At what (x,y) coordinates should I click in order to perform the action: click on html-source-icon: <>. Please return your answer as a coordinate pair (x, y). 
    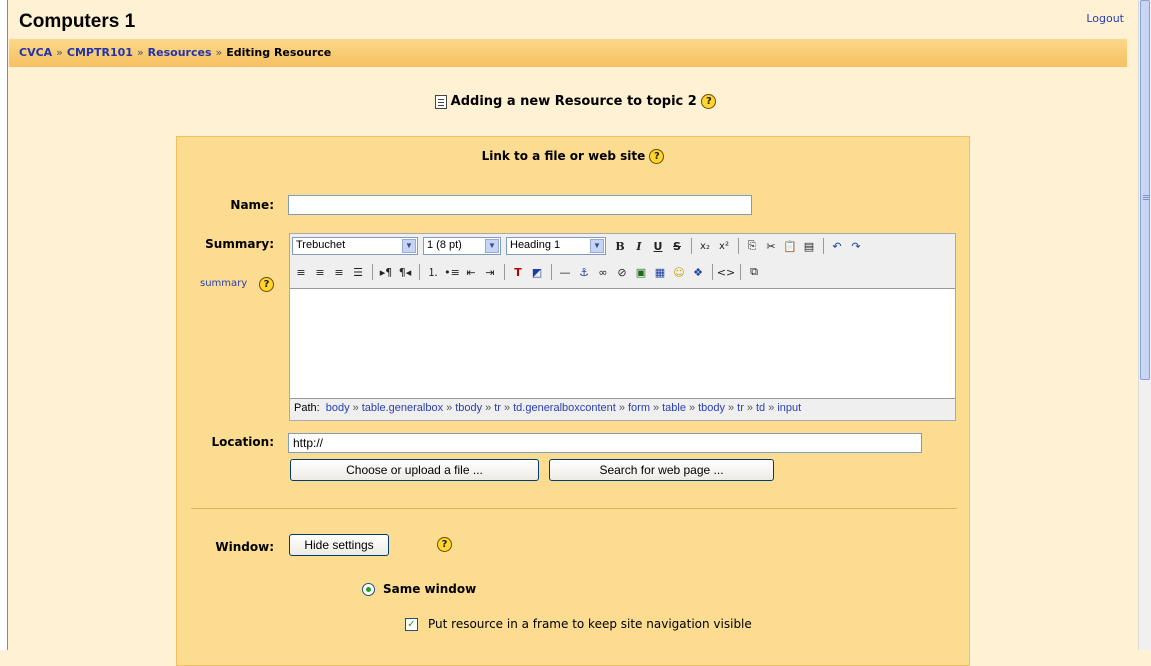
    Looking at the image, I should click on (726, 272).